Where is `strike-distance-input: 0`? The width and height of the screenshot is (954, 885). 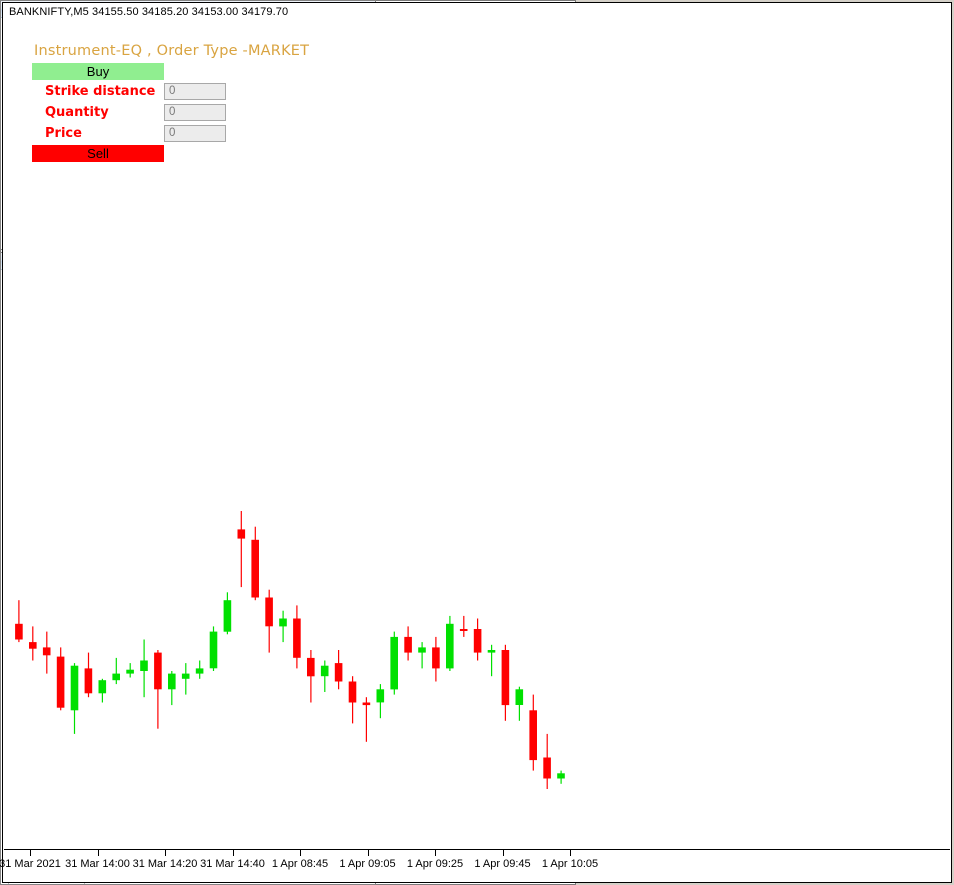 strike-distance-input: 0 is located at coordinates (195, 91).